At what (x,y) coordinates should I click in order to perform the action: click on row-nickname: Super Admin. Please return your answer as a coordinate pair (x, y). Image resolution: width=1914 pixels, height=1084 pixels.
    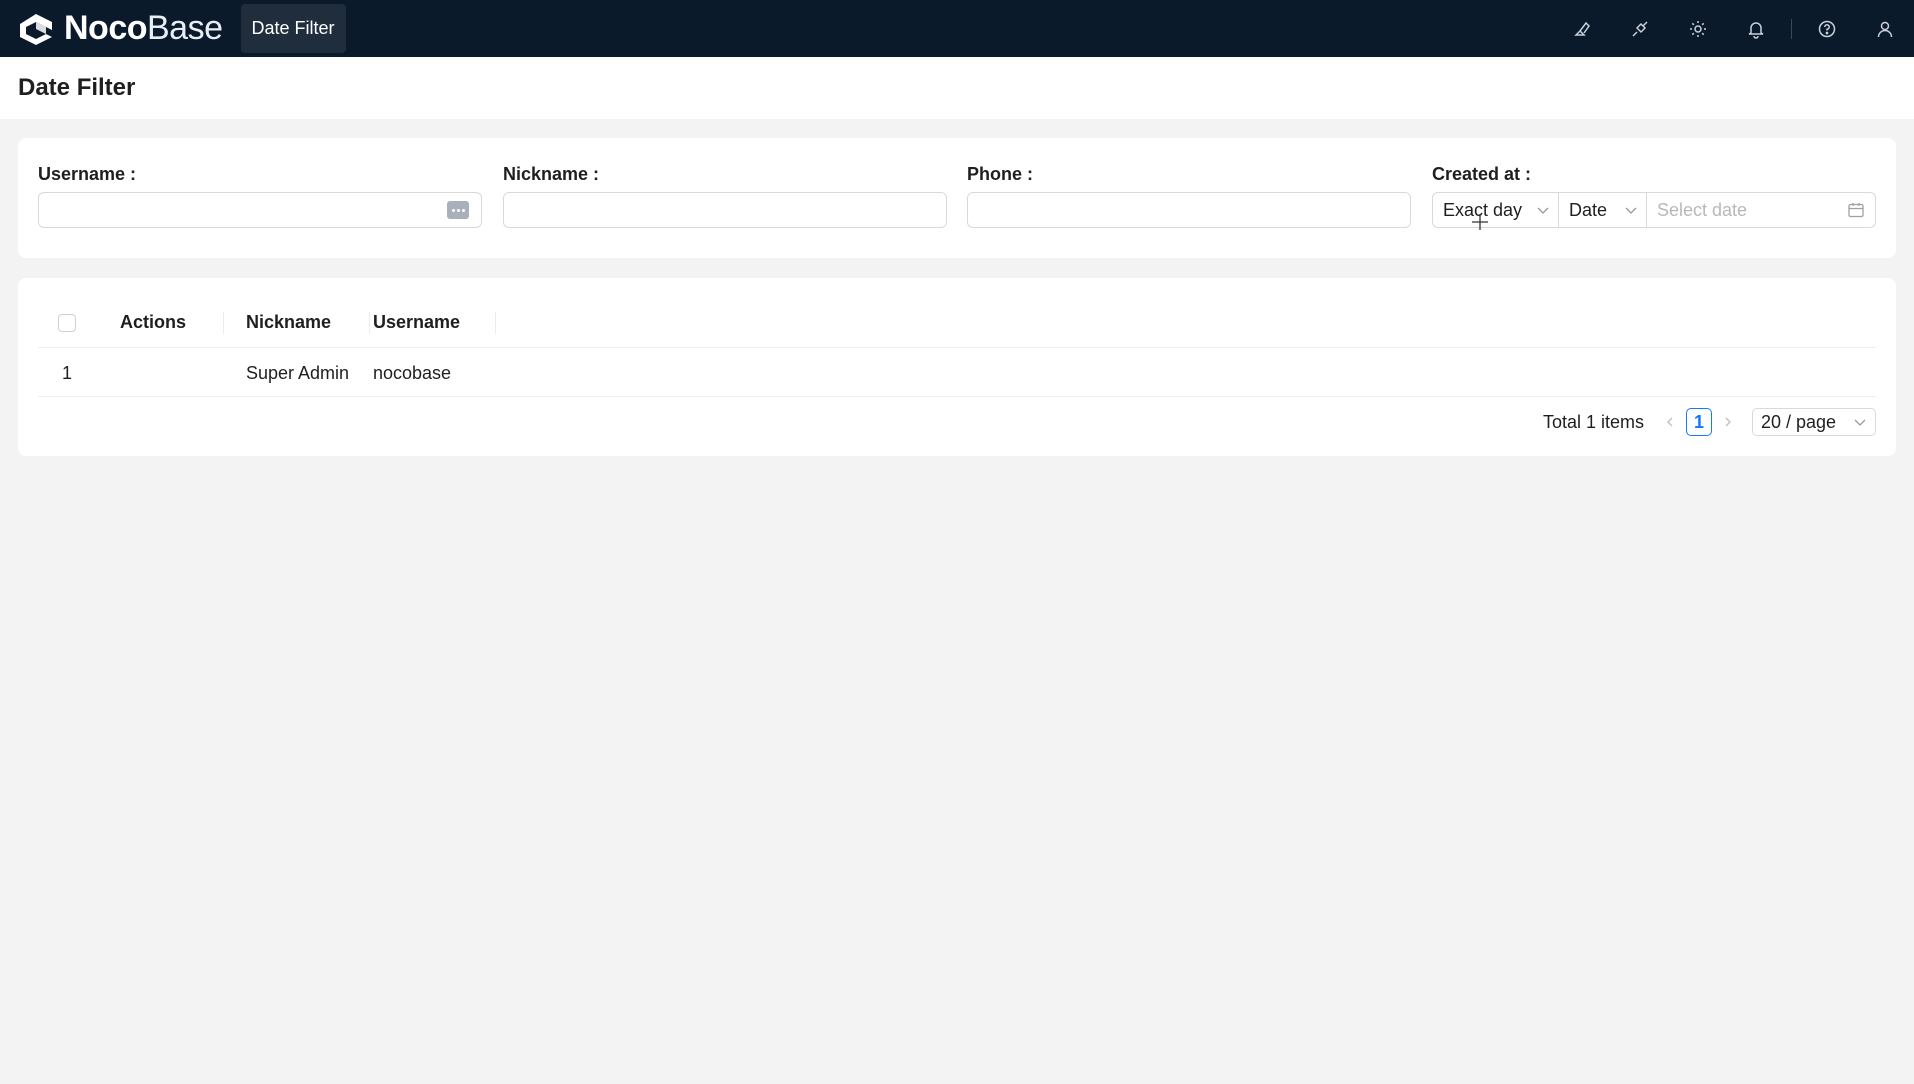
    Looking at the image, I should click on (298, 373).